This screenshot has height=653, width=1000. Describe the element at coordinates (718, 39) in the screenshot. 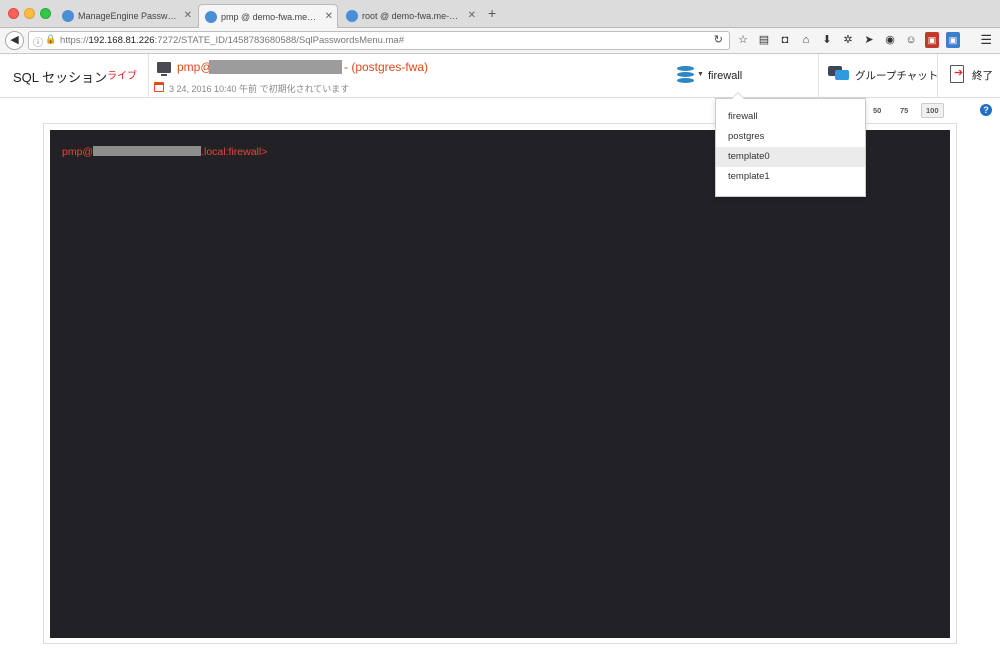

I see `reload-icon: ↻` at that location.